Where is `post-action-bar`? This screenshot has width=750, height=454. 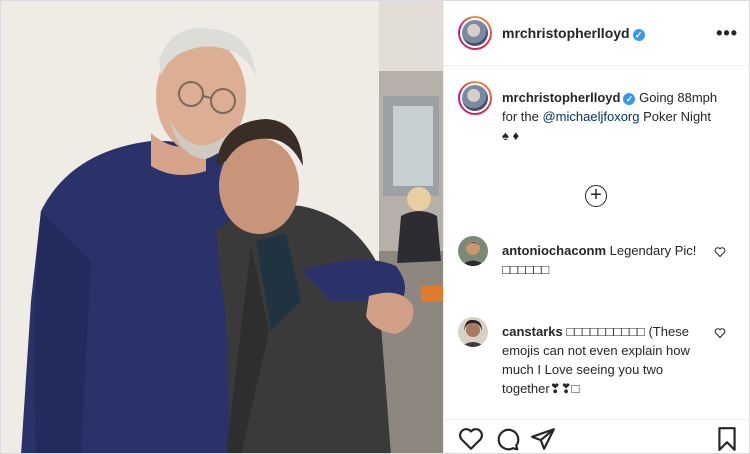
post-action-bar is located at coordinates (596, 436).